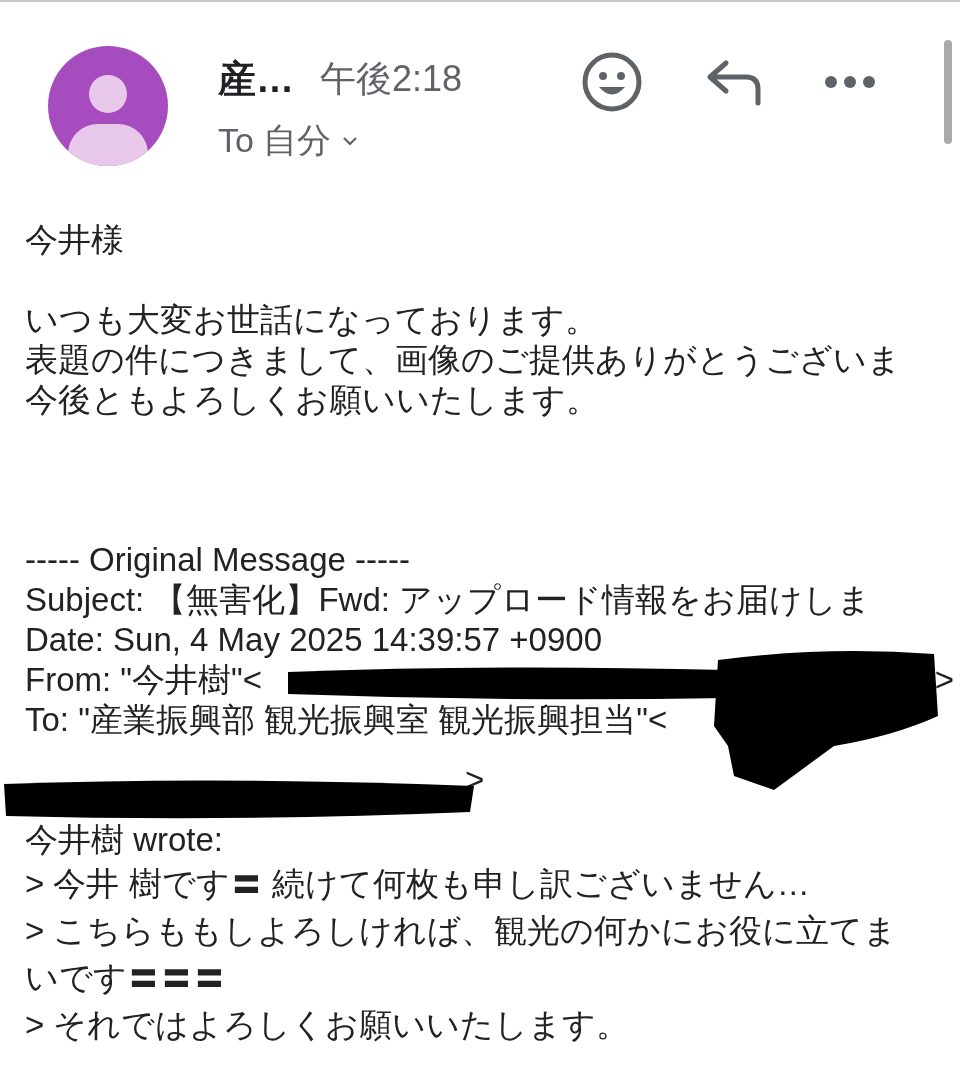 This screenshot has height=1069, width=960. I want to click on body-text: Subject: 【無害化】Fwd: アップロード情報をお届けしま, so click(448, 600).